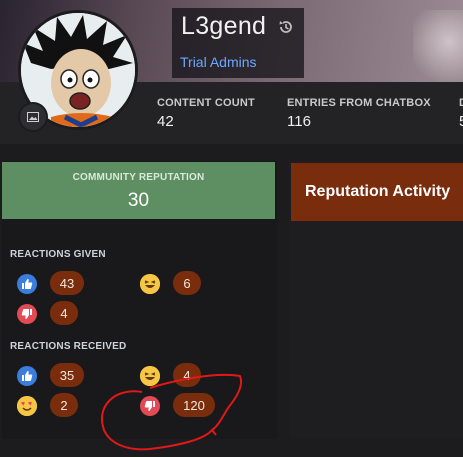 The height and width of the screenshot is (457, 463). What do you see at coordinates (378, 191) in the screenshot?
I see `reputation-activity-title: Reputation Activity` at bounding box center [378, 191].